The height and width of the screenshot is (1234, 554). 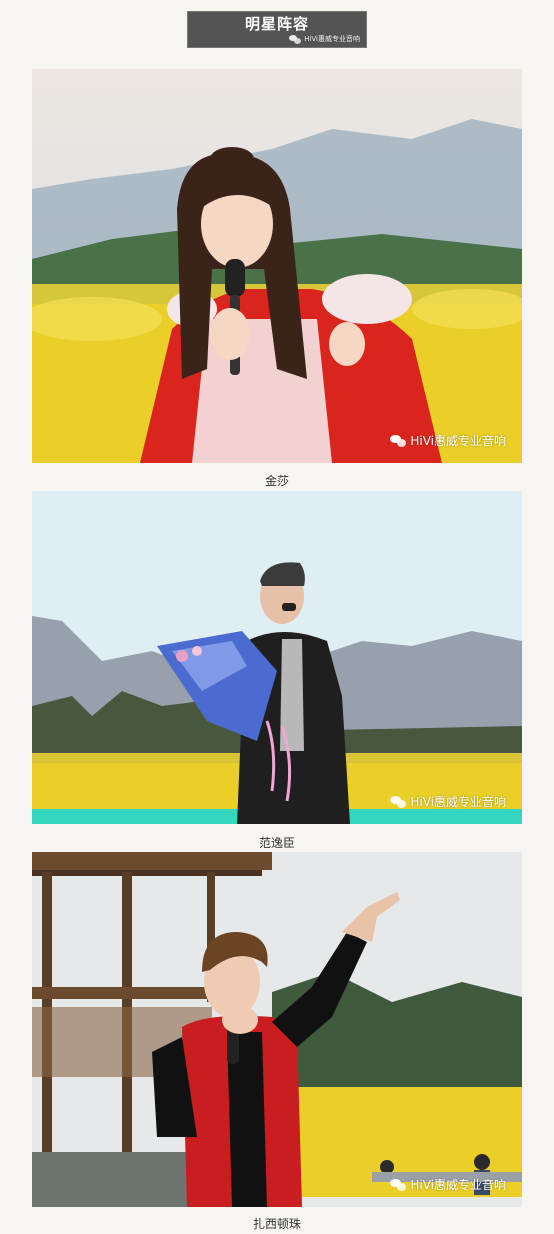 I want to click on header-source-label: HiVi惠威专业音响, so click(x=332, y=39).